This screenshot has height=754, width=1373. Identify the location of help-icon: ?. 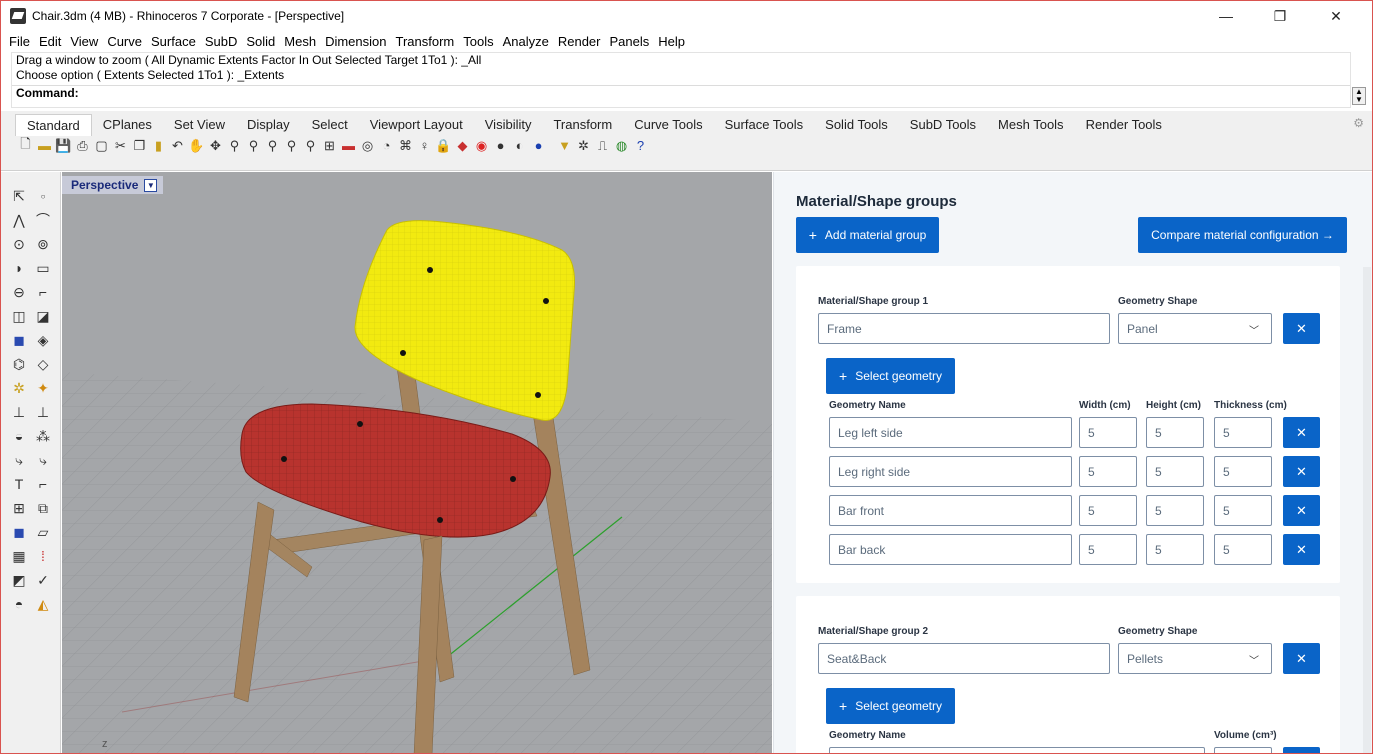
(640, 145).